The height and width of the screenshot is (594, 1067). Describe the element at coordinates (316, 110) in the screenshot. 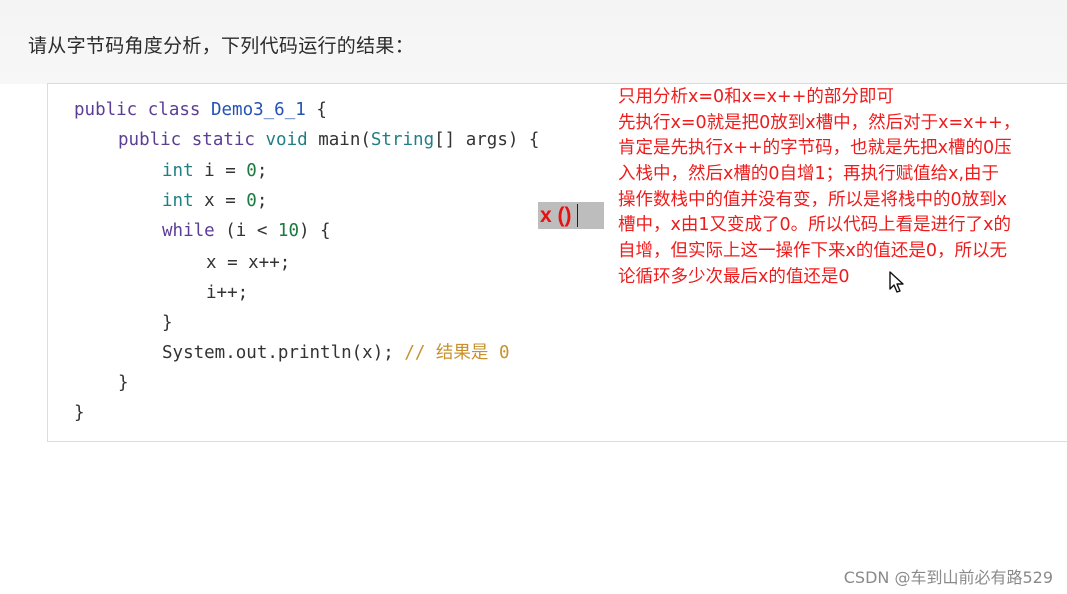

I see `code-text: {` at that location.